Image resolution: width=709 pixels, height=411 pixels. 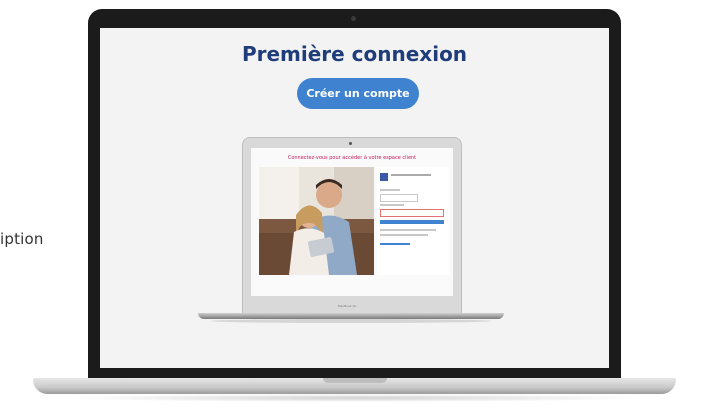 What do you see at coordinates (358, 93) in the screenshot?
I see `create-account-button: Créer un compte` at bounding box center [358, 93].